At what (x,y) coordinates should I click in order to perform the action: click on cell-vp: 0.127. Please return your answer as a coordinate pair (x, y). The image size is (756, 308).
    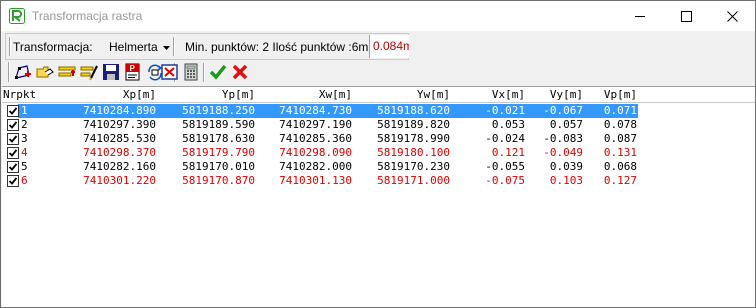
    Looking at the image, I should click on (620, 180).